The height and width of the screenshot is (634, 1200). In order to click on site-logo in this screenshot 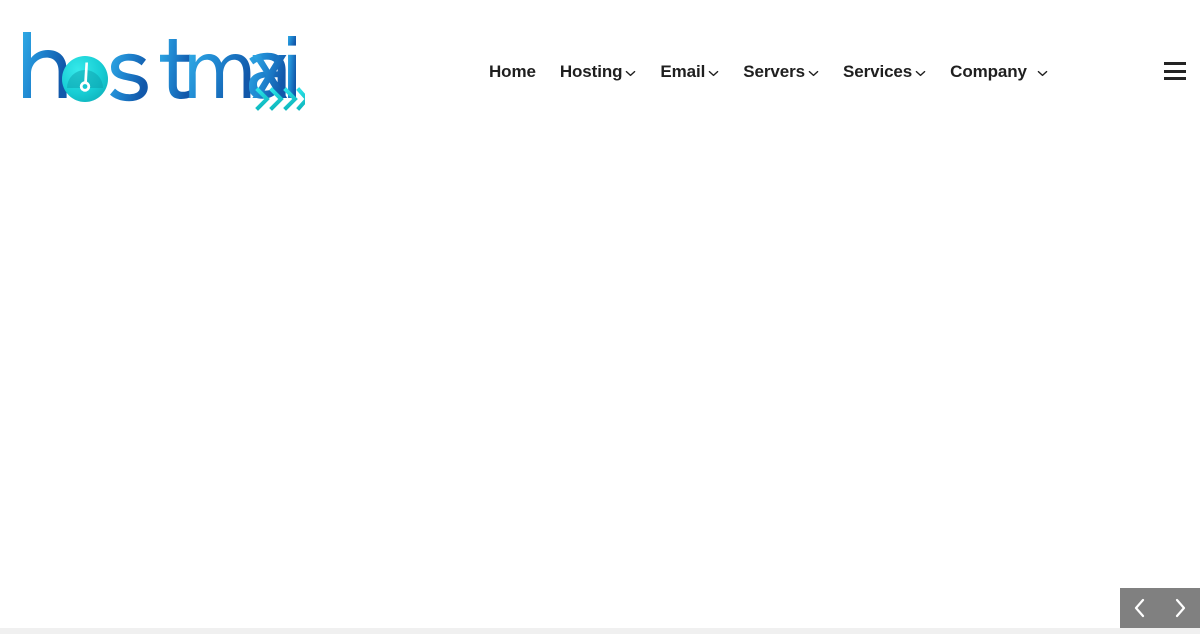, I will do `click(162, 69)`.